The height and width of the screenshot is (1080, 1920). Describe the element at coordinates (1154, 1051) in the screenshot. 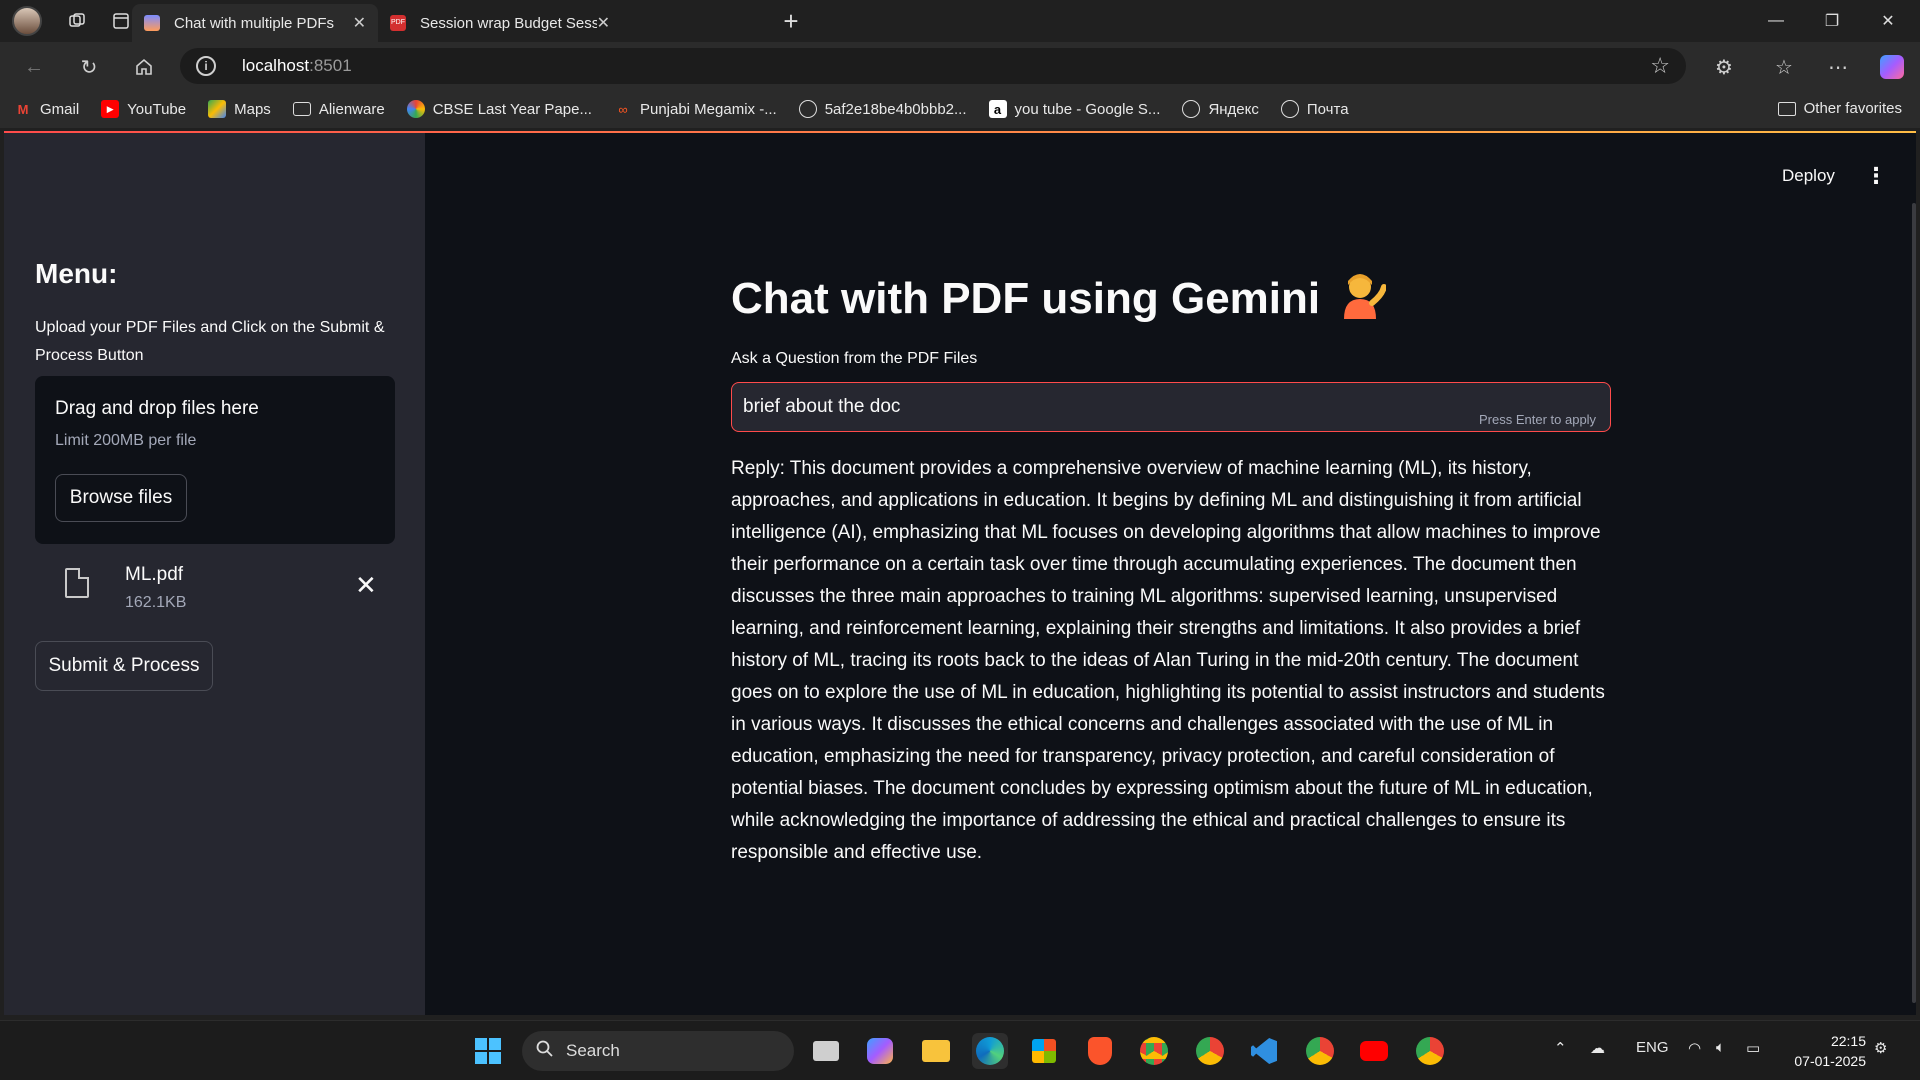

I see `chrome-icon` at that location.